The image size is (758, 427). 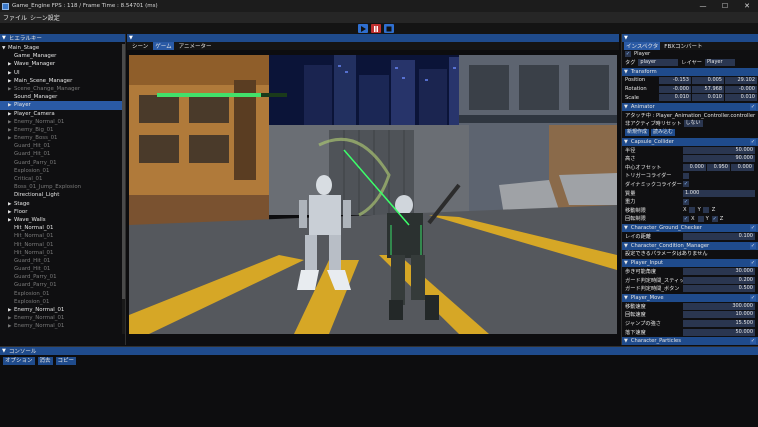 What do you see at coordinates (61, 187) in the screenshot?
I see `hierarchy-item: Boss_01_Jump_Explosion` at bounding box center [61, 187].